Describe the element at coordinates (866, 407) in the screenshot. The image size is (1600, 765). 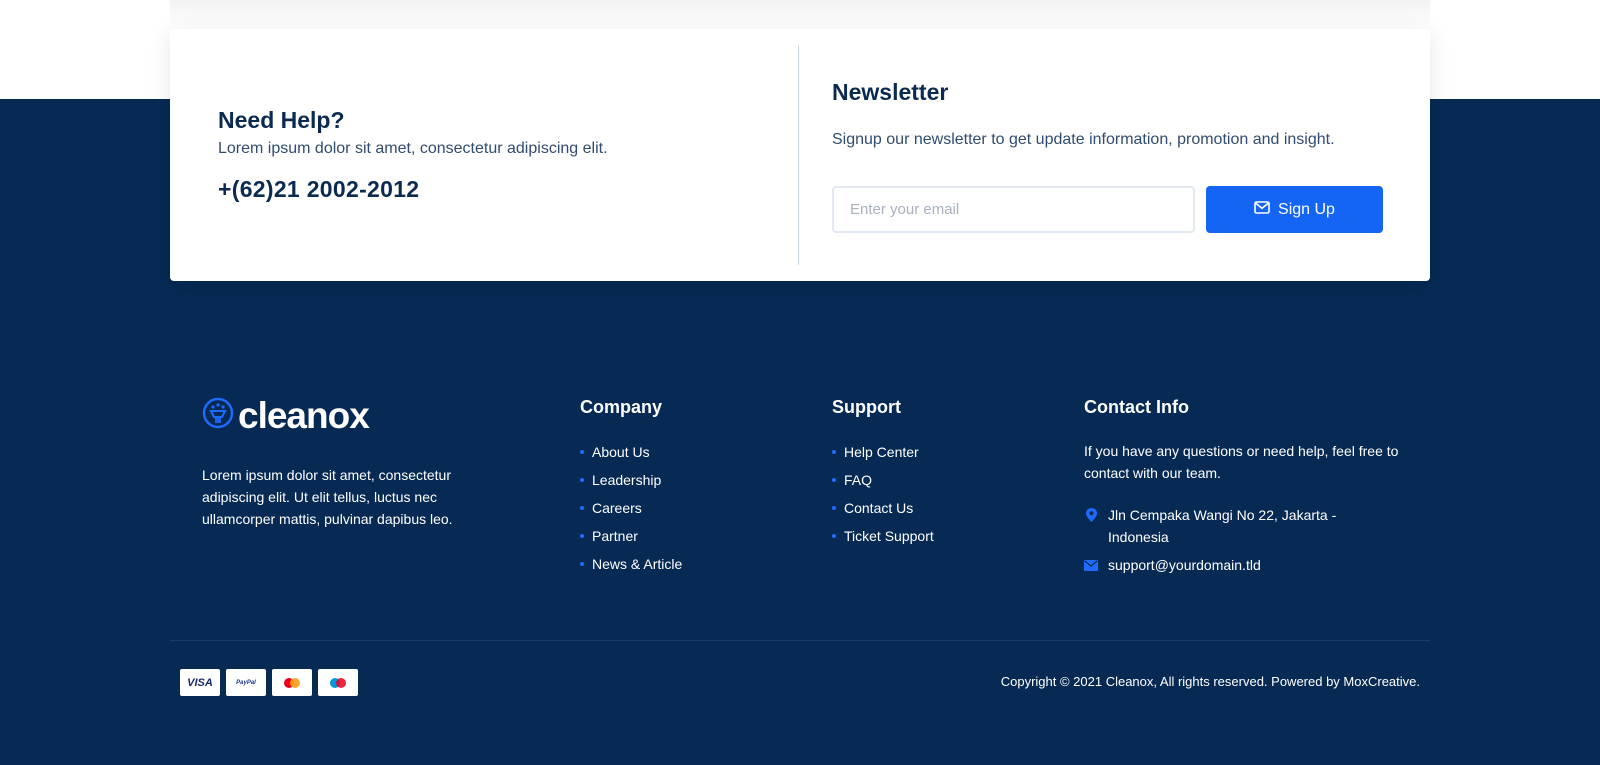
I see `support-title: Support` at that location.